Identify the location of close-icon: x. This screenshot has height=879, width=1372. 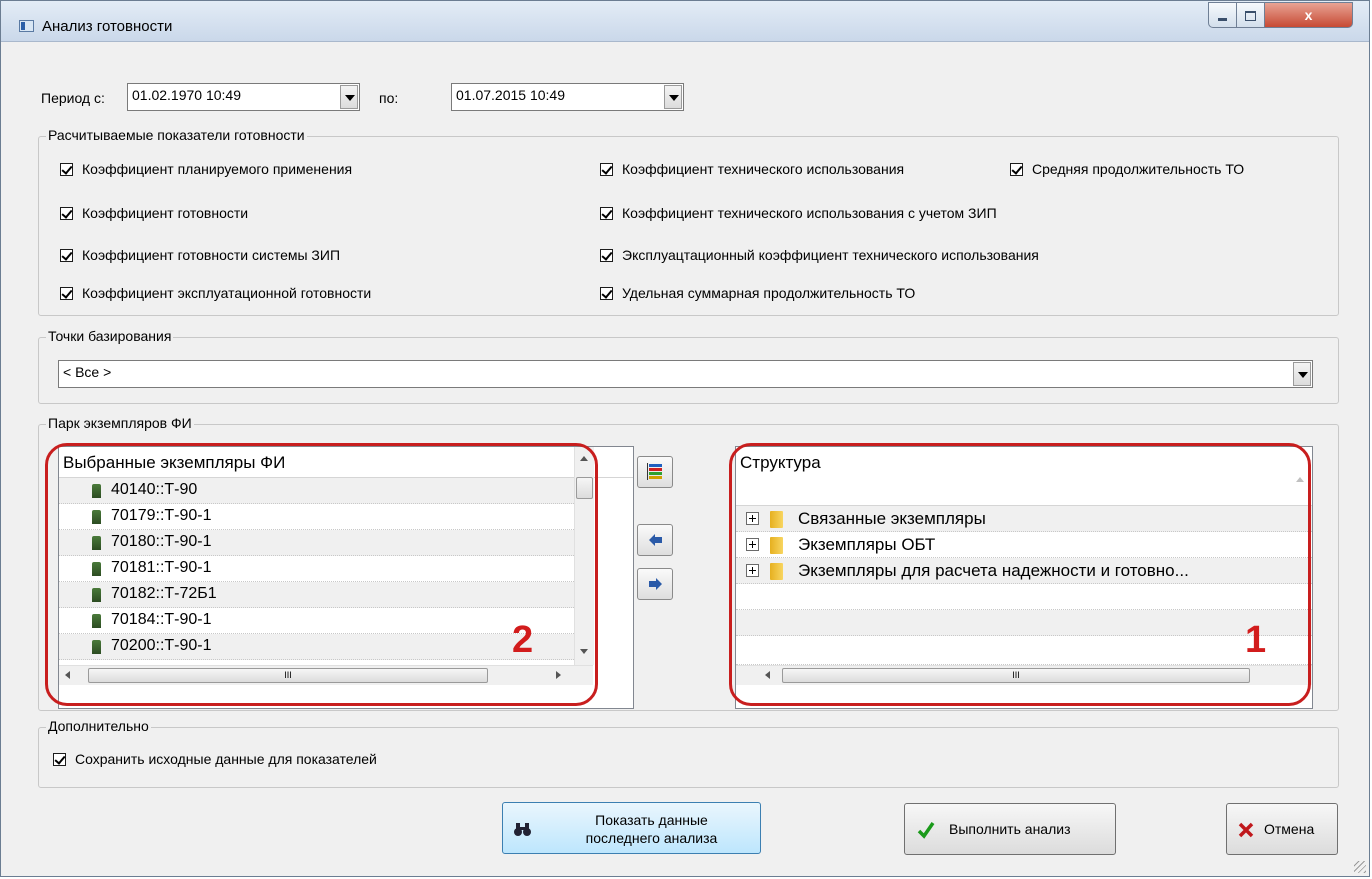
(1308, 15).